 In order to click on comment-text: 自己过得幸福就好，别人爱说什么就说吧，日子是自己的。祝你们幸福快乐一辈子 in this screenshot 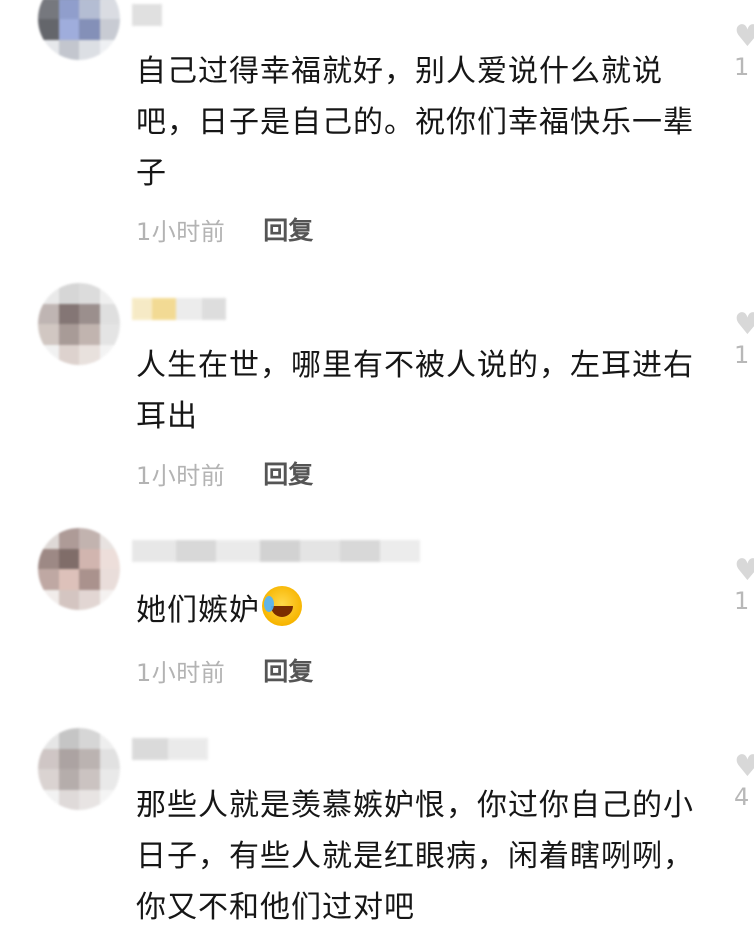, I will do `click(415, 122)`.